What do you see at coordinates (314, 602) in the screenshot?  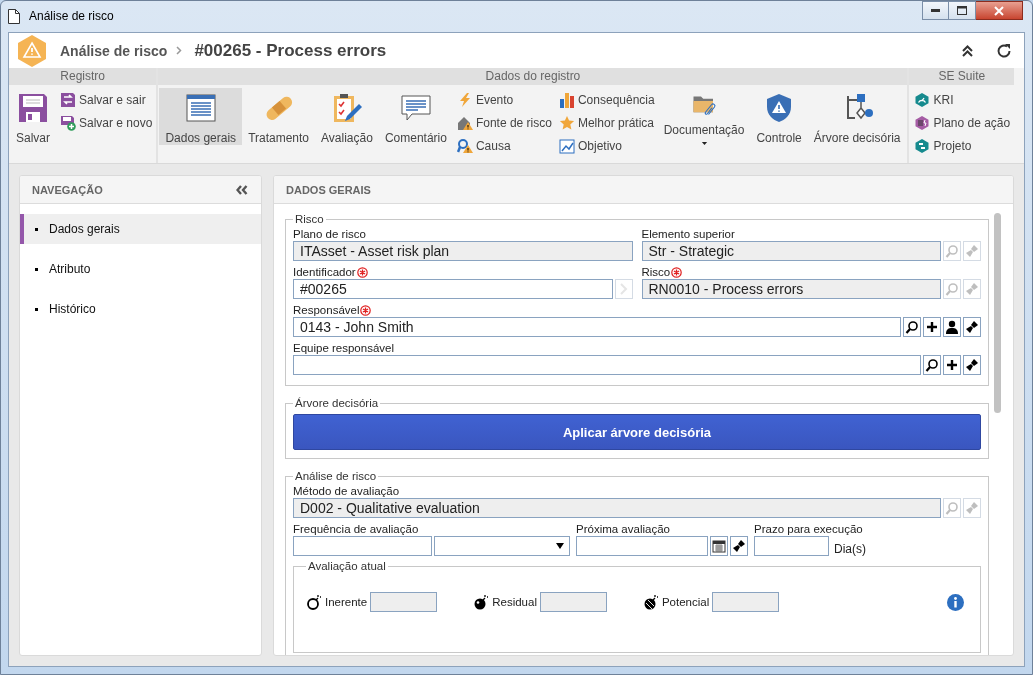 I see `bomb-outline-icon` at bounding box center [314, 602].